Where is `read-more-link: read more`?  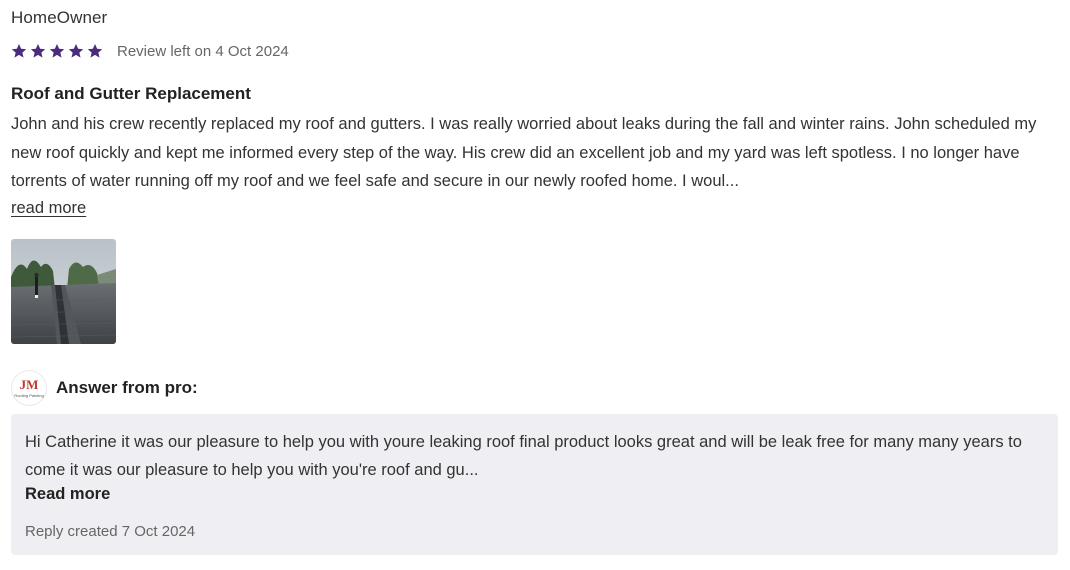
read-more-link: read more is located at coordinates (48, 208).